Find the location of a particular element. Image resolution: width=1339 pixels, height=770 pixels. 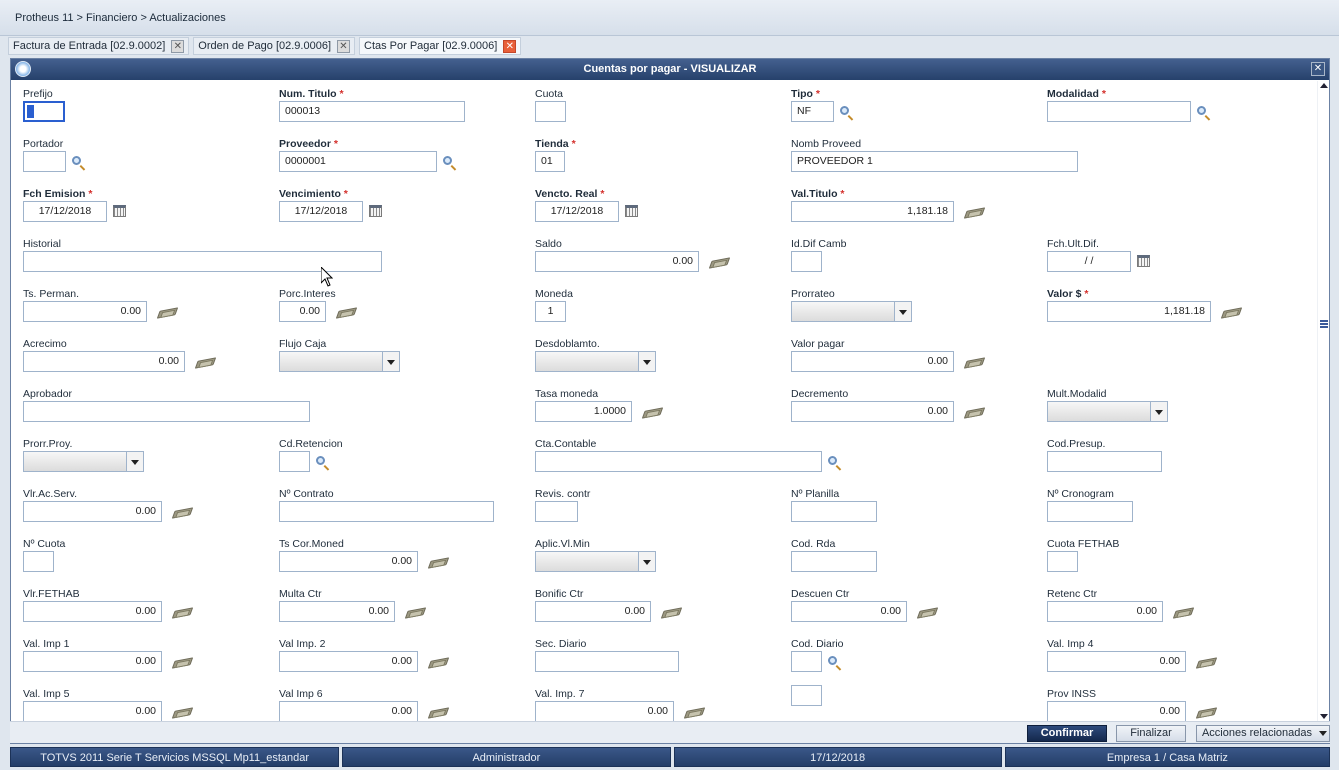

bonific-ctr-input: 0.00 is located at coordinates (593, 611).